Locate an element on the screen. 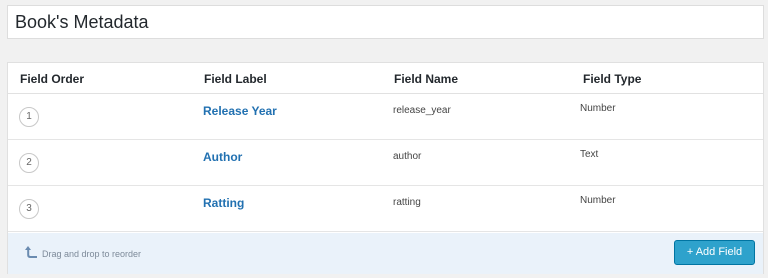 Image resolution: width=768 pixels, height=278 pixels. field-name: ratting is located at coordinates (407, 202).